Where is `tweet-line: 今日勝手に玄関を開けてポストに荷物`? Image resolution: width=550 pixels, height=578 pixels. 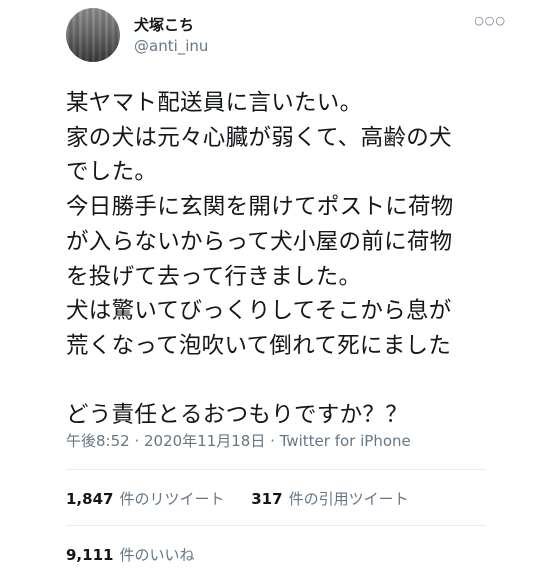 tweet-line: 今日勝手に玄関を開けてポストに荷物 is located at coordinates (260, 207).